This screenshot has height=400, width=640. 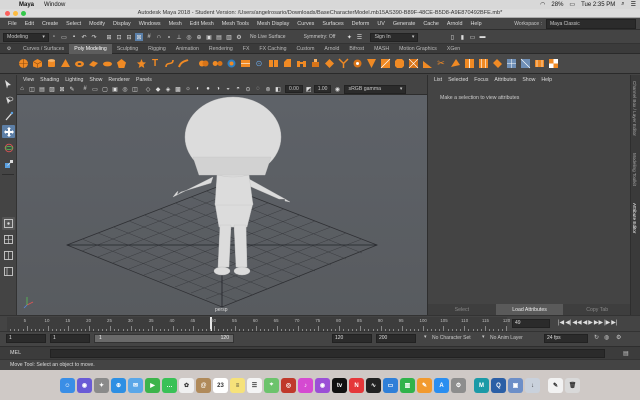 I want to click on render-settings-icon: ⚙, so click(x=239, y=37).